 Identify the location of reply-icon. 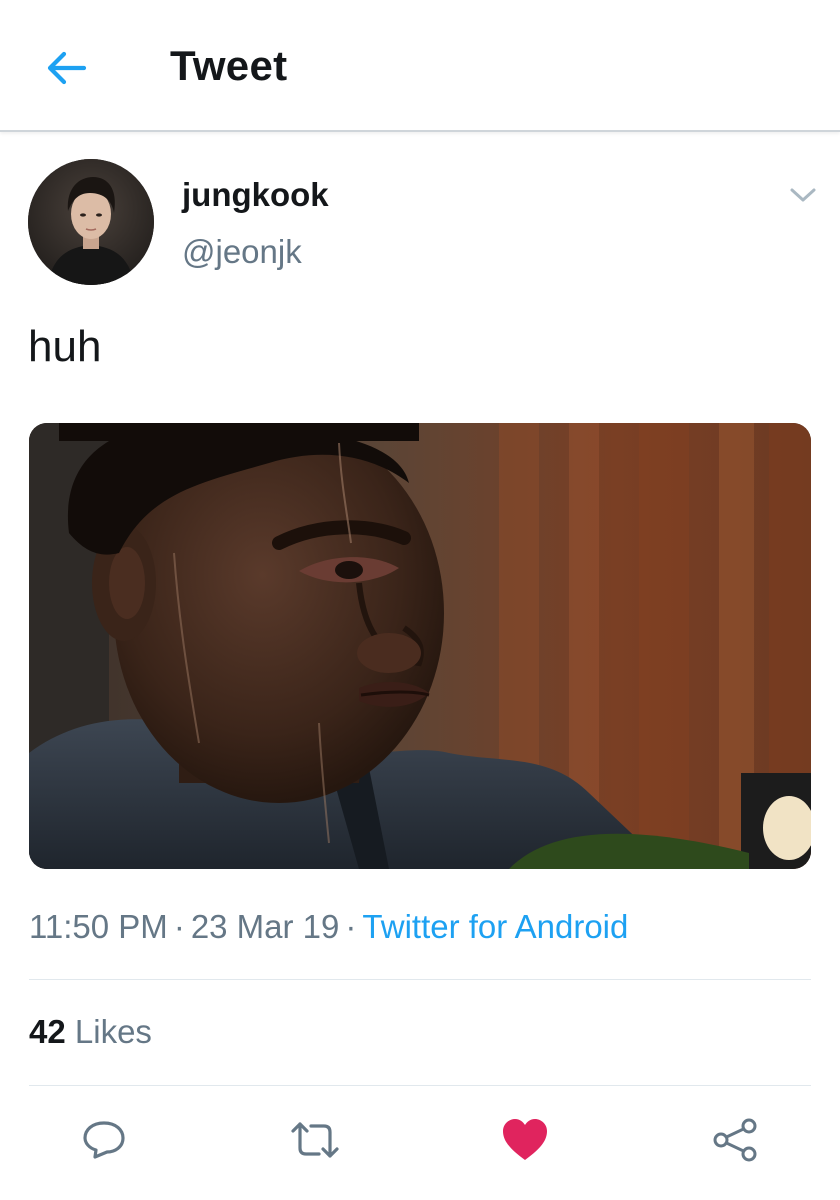
(104, 1140).